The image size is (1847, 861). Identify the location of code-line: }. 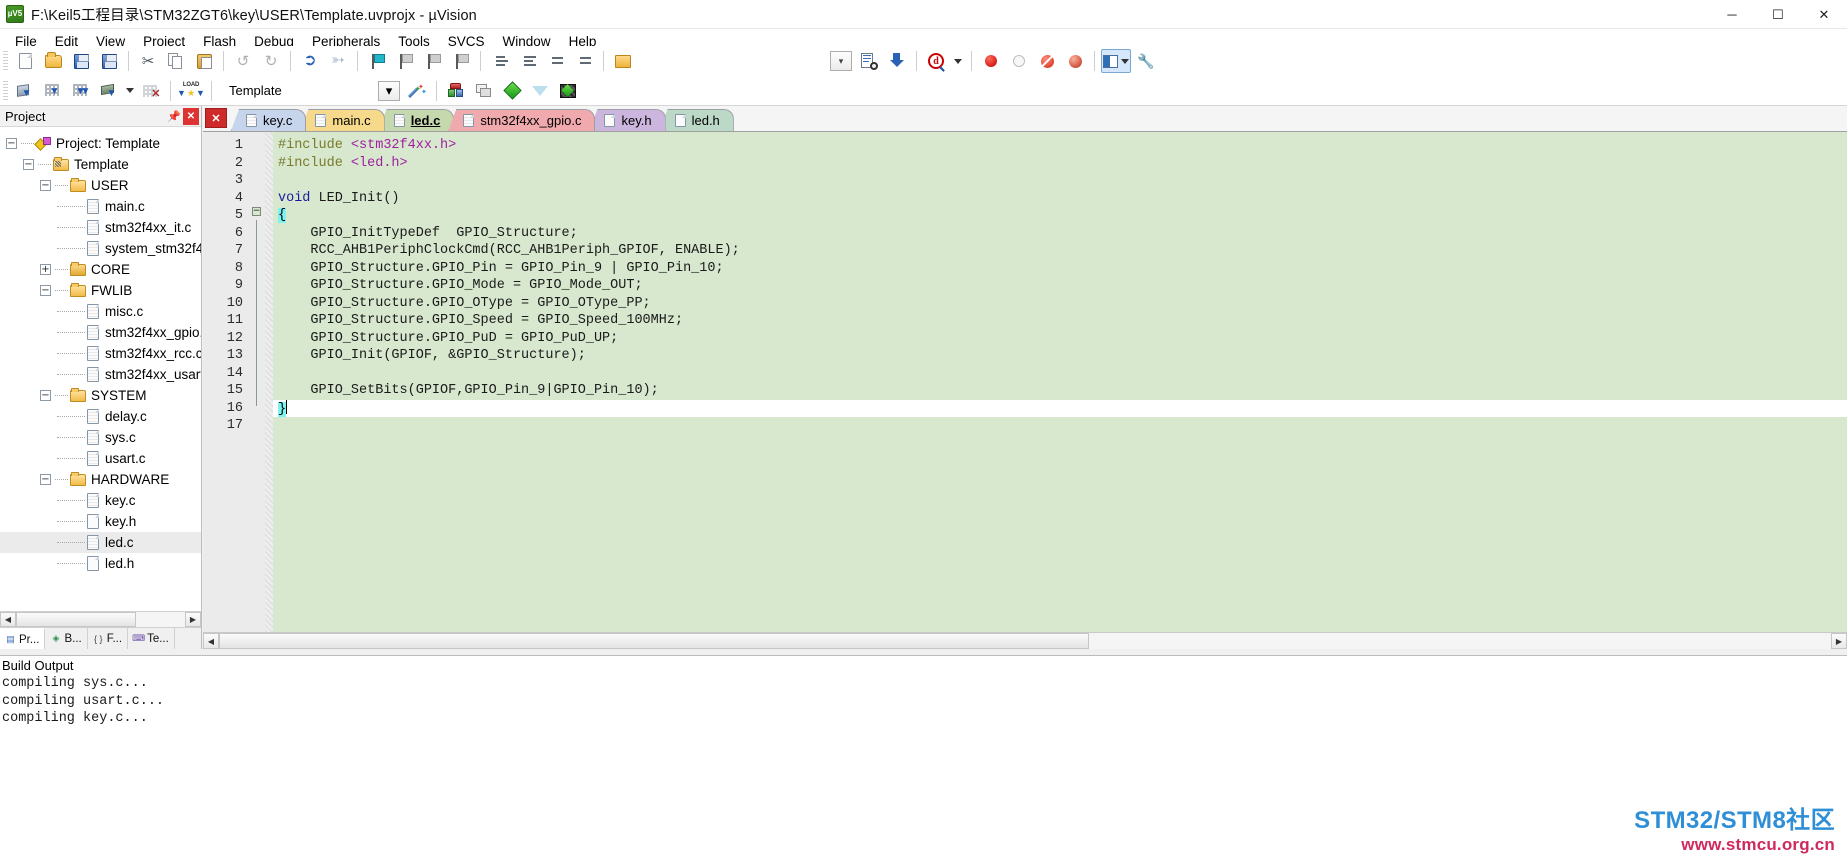
(1060, 408).